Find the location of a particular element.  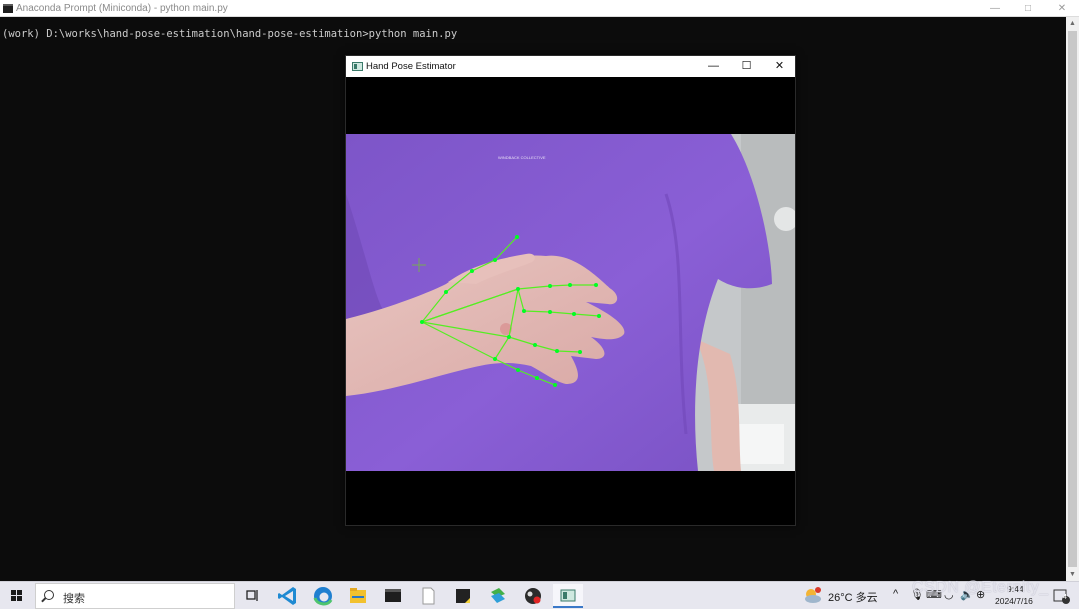

show-hidden-icons-chevron-icon: ^ is located at coordinates (895, 594).